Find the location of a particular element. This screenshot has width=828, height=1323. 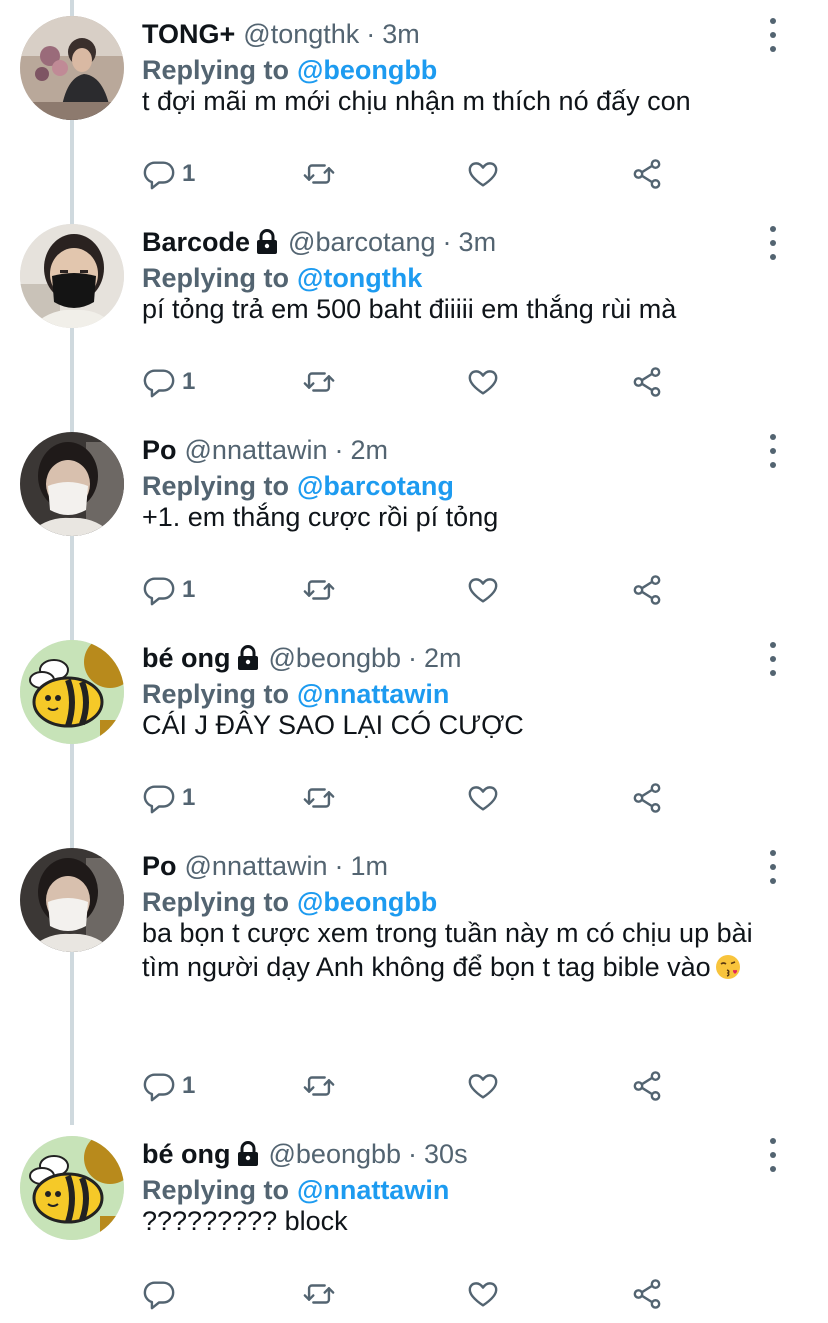

user-handle: @tongthk is located at coordinates (301, 34).